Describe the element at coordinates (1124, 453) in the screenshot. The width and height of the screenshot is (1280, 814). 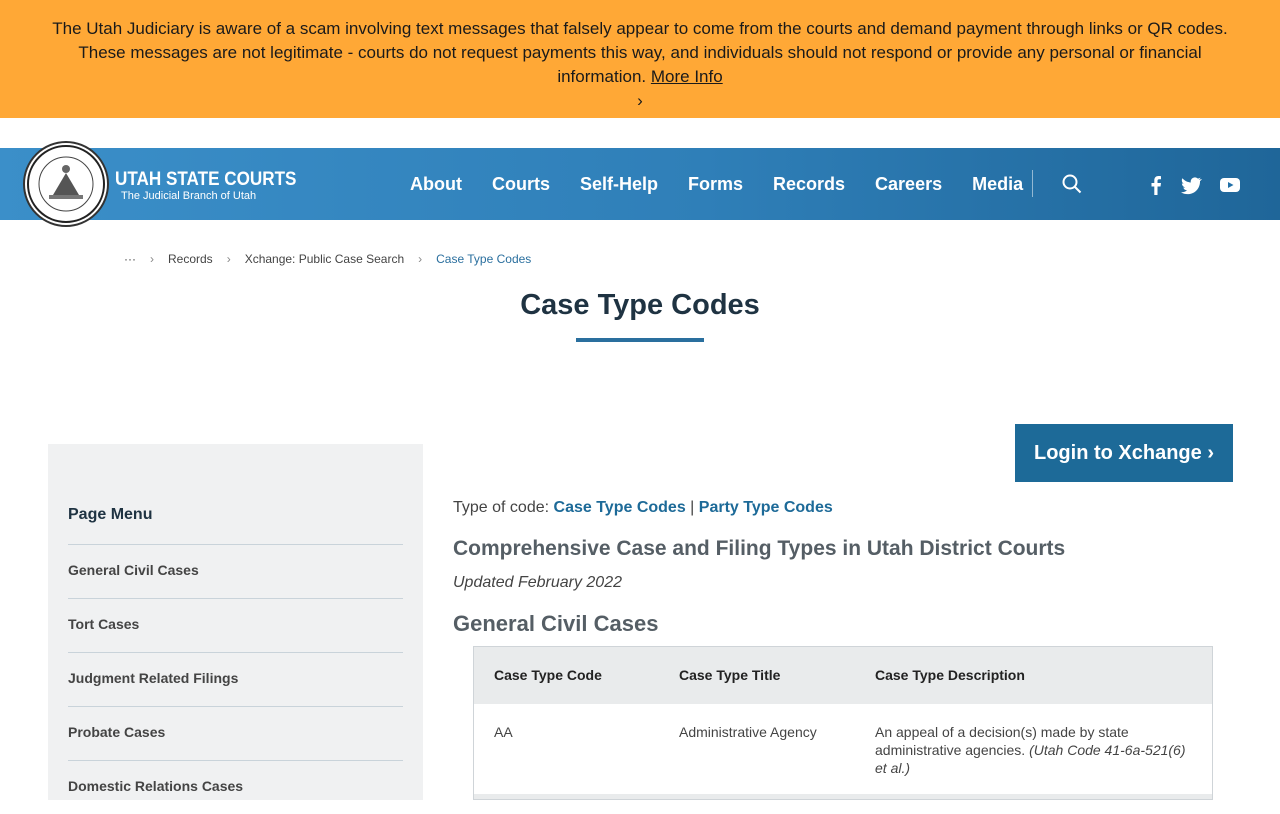
I see `login-xchange-button: Login to Xchange ›` at that location.